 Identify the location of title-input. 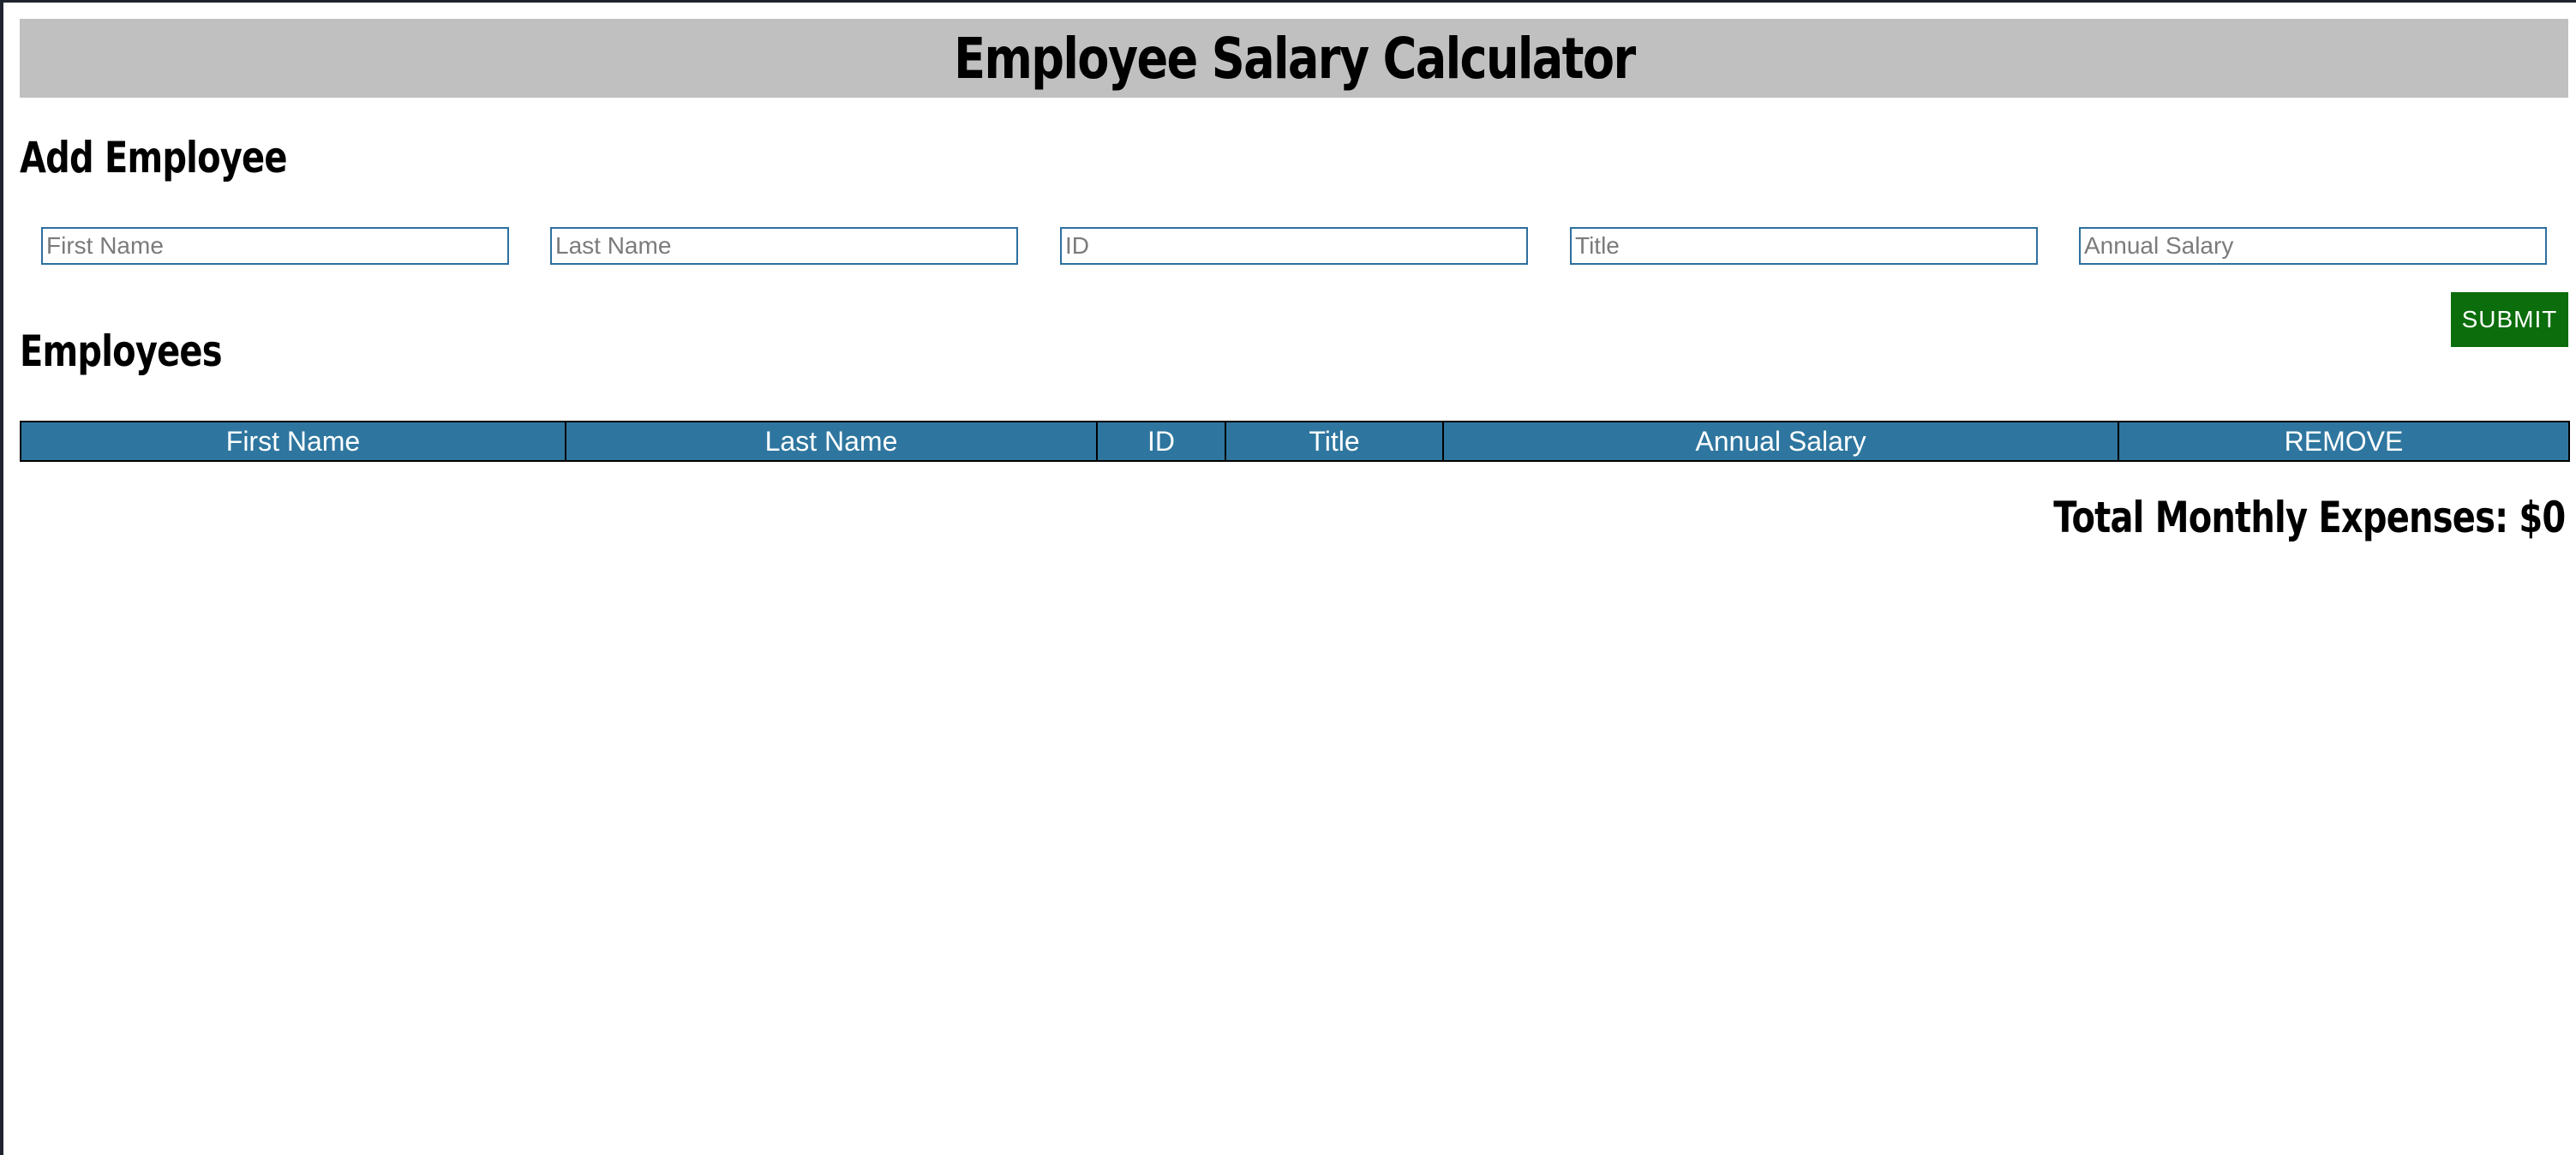
(1804, 246).